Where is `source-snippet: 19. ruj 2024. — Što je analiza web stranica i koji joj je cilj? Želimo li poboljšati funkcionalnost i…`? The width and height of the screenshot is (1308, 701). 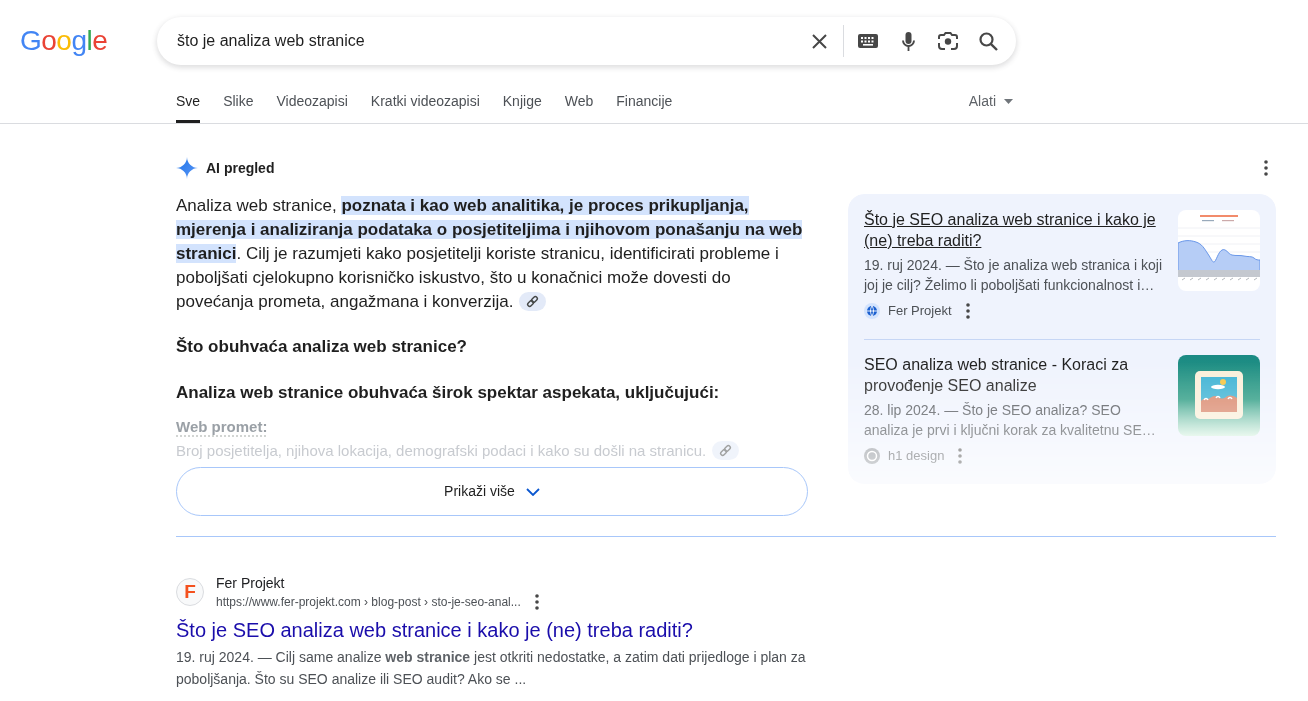 source-snippet: 19. ruj 2024. — Što je analiza web stranica i koji joj je cilj? Želimo li poboljšati funkcionalnost i… is located at coordinates (1014, 275).